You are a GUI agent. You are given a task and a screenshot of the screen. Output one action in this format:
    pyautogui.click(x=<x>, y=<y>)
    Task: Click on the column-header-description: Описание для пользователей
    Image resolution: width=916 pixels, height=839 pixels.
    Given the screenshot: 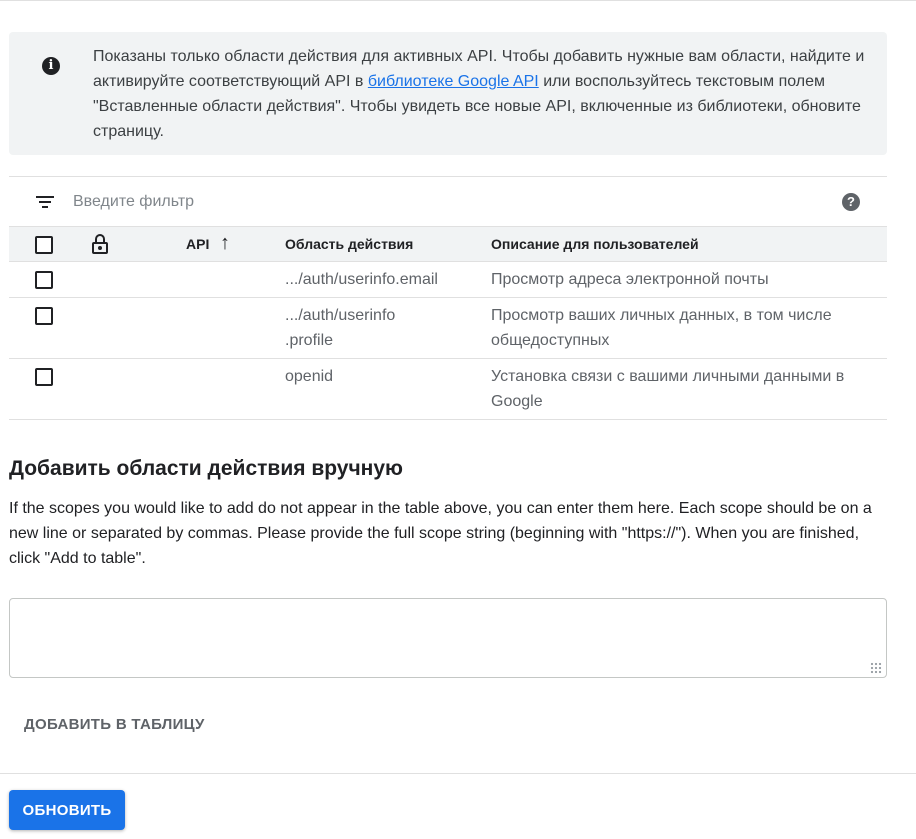 What is the action you would take?
    pyautogui.click(x=595, y=244)
    